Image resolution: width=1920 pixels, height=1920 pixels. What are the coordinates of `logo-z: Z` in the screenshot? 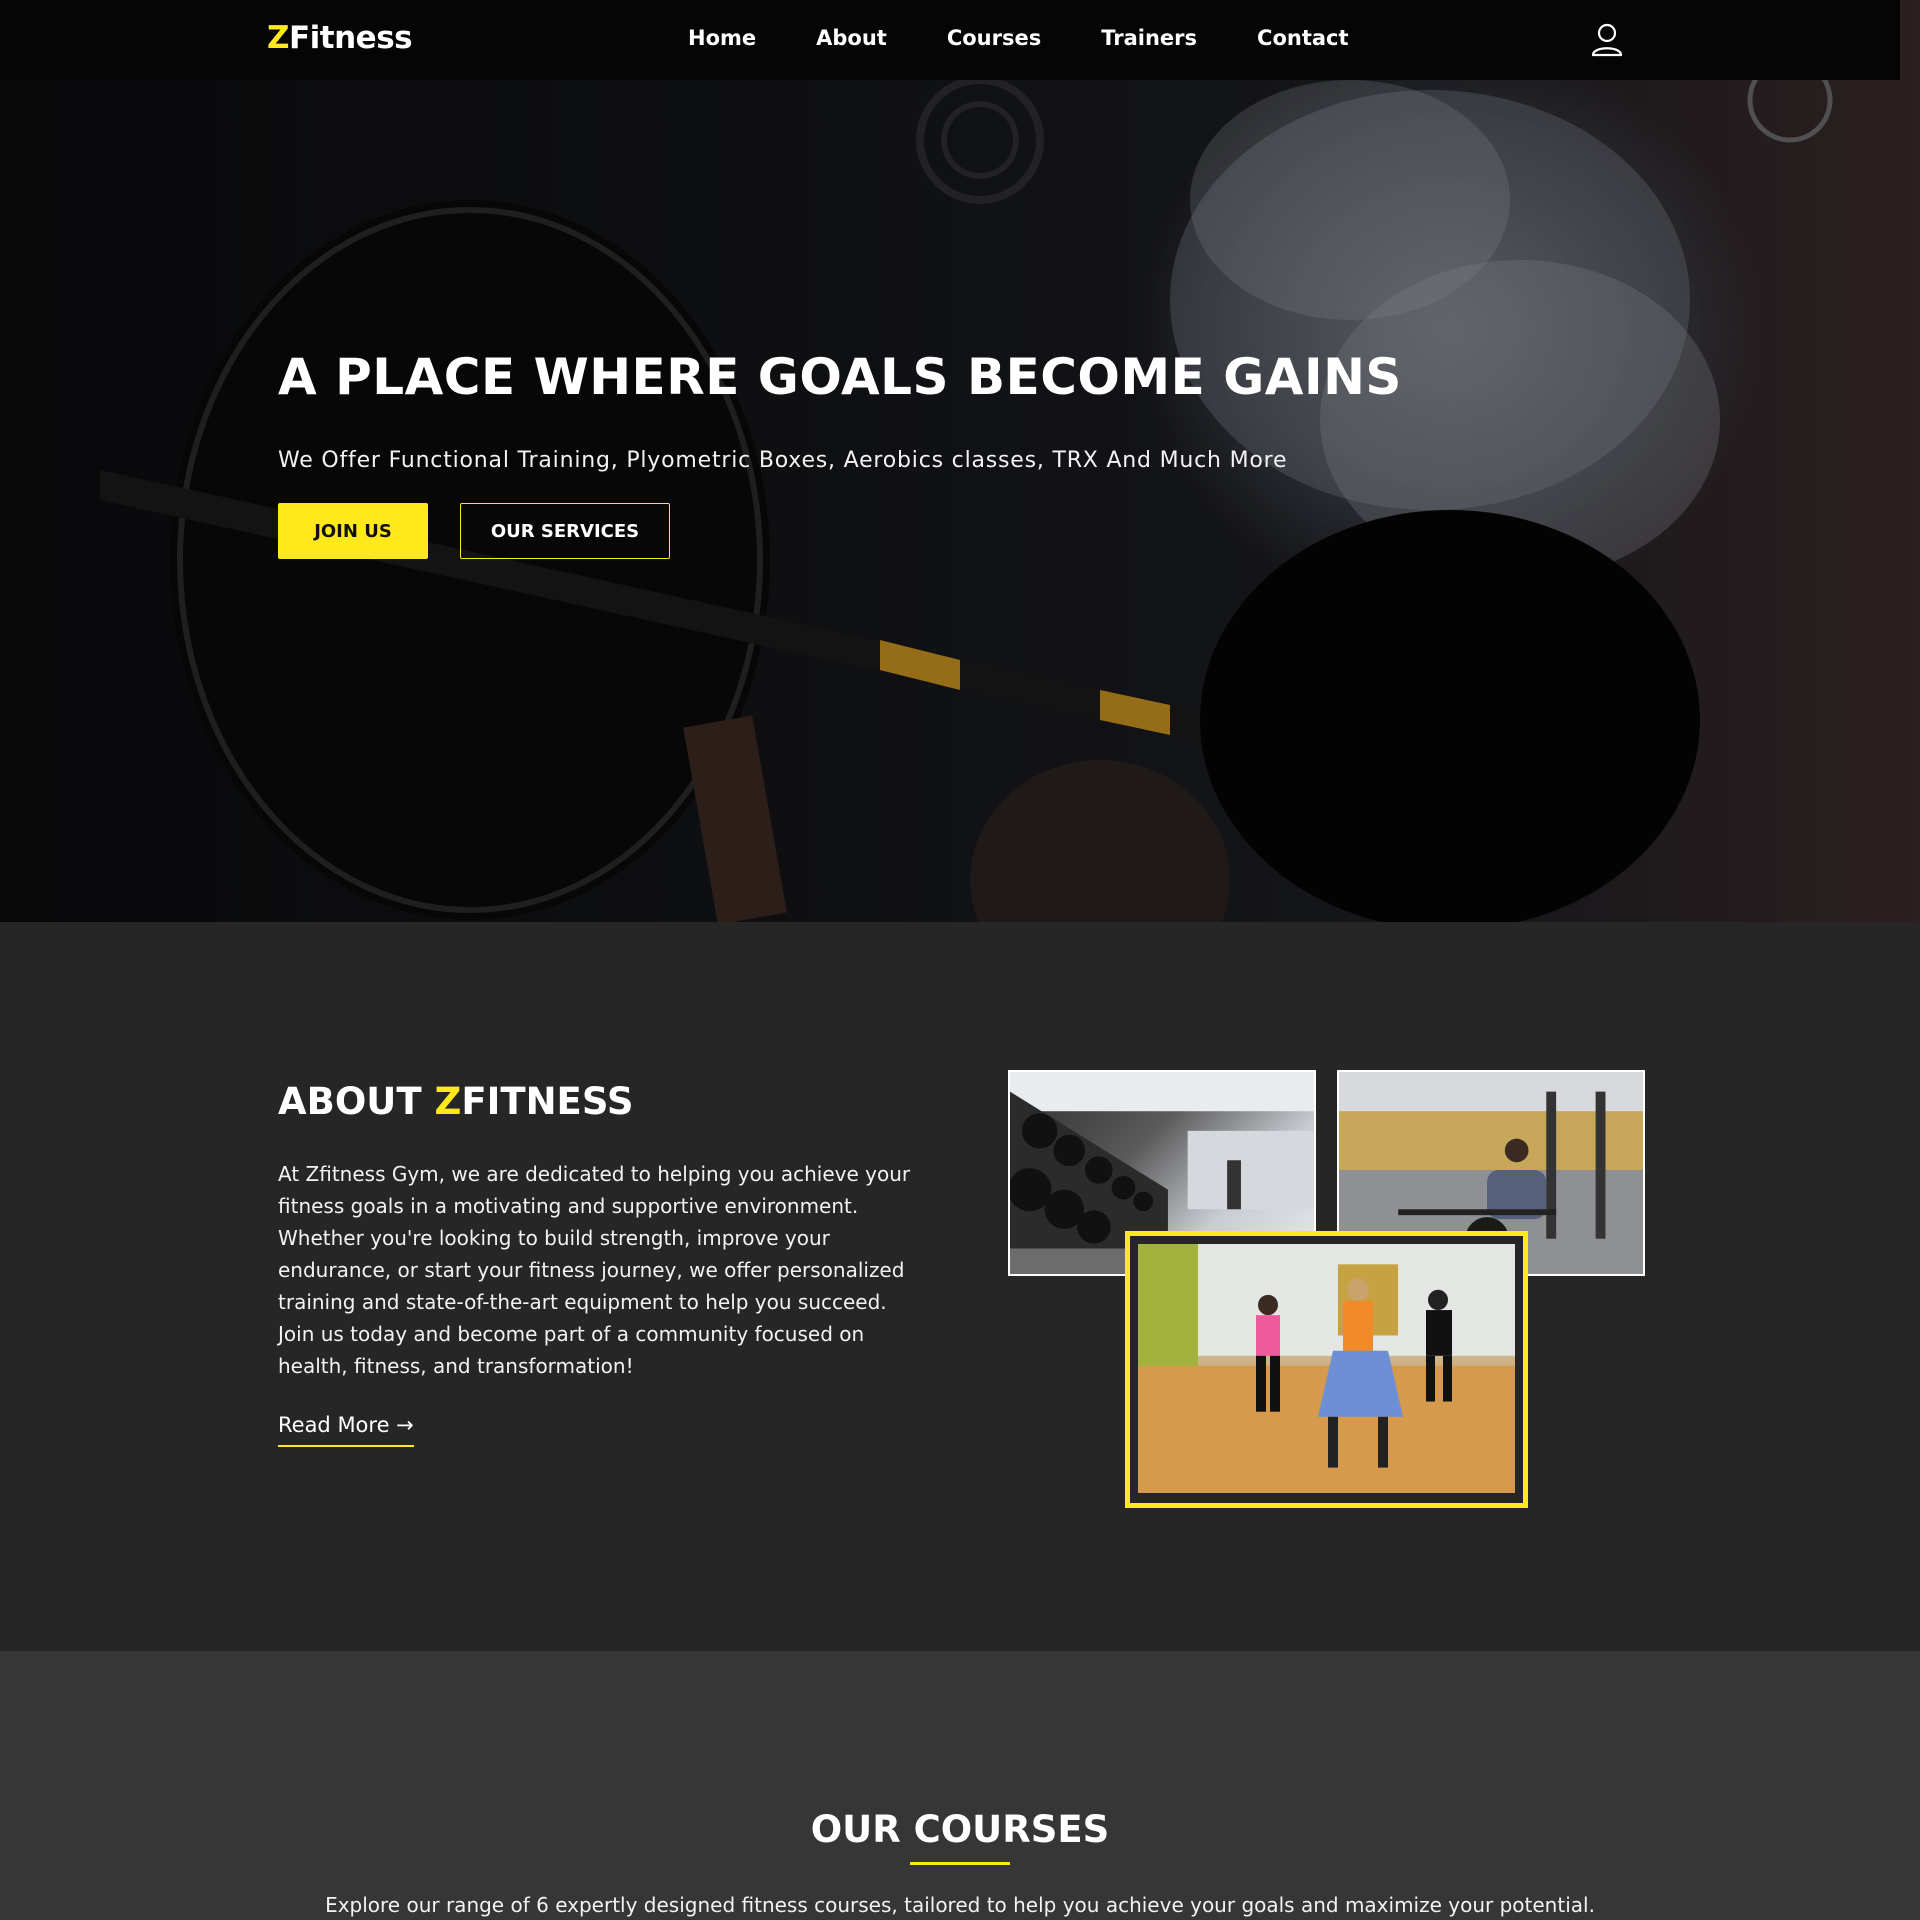 It's located at (278, 38).